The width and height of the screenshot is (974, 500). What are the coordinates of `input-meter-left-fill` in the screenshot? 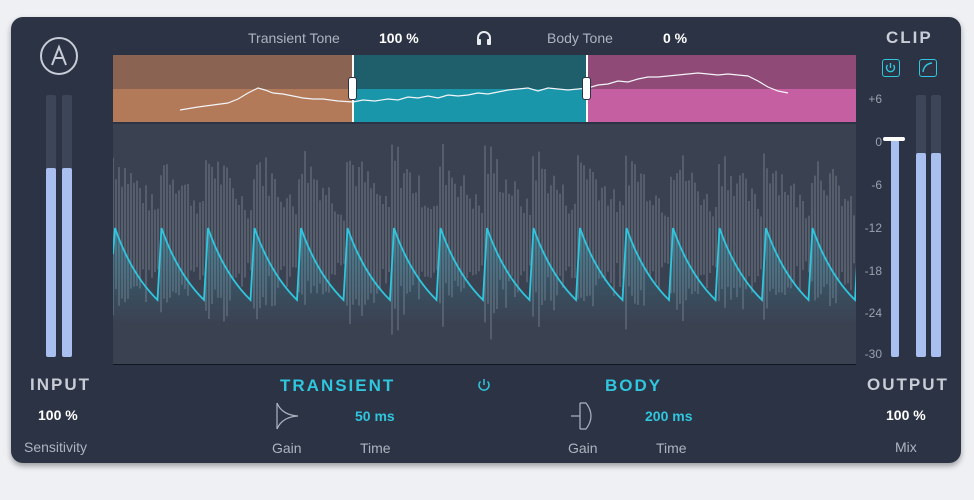 It's located at (51, 262).